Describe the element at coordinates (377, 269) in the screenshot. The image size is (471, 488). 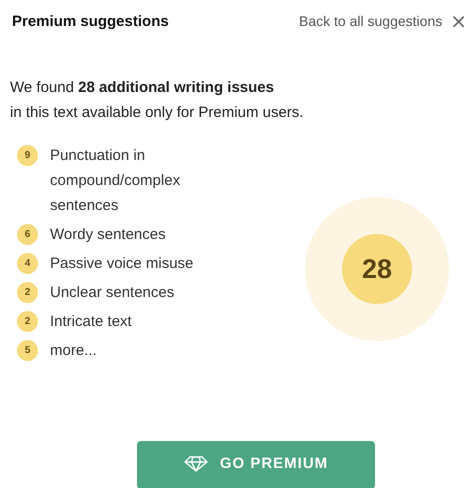
I see `total-count: 28` at that location.